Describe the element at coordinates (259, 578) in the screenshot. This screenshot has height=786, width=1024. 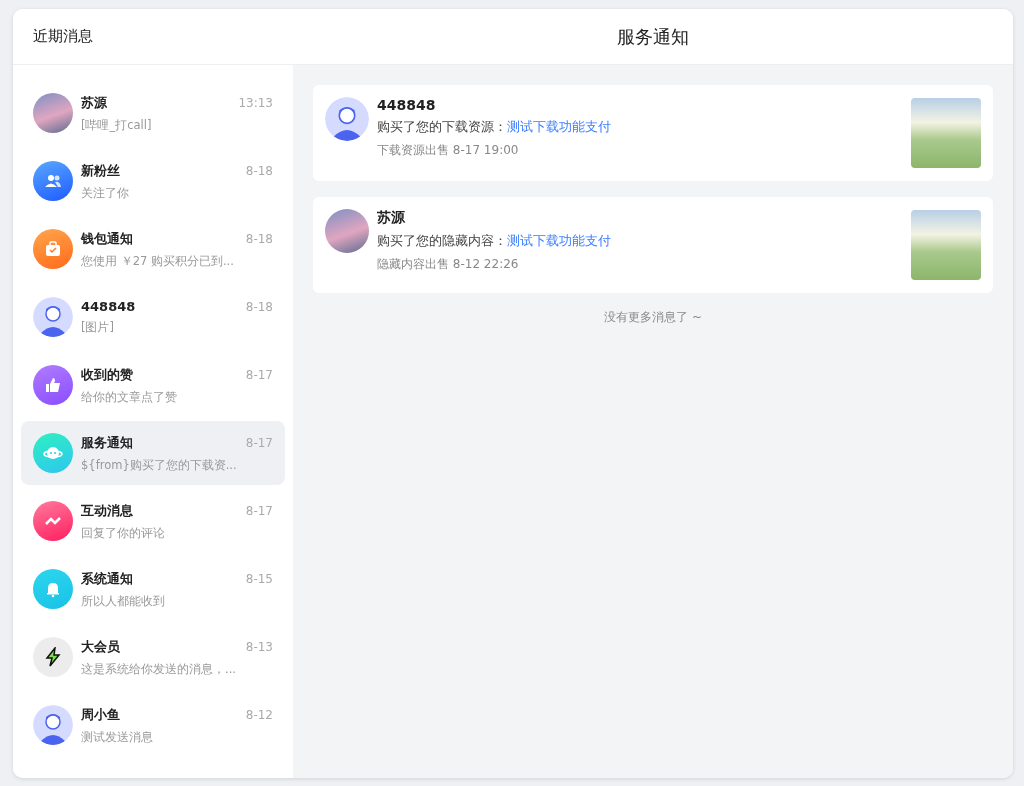
I see `message-time: 8-15` at that location.